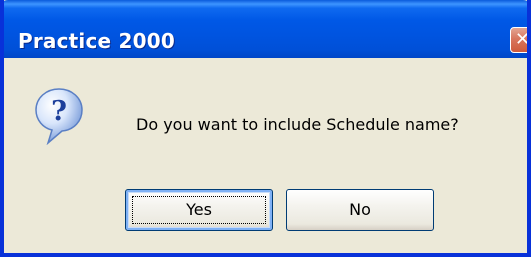  I want to click on close-icon: ✕, so click(523, 39).